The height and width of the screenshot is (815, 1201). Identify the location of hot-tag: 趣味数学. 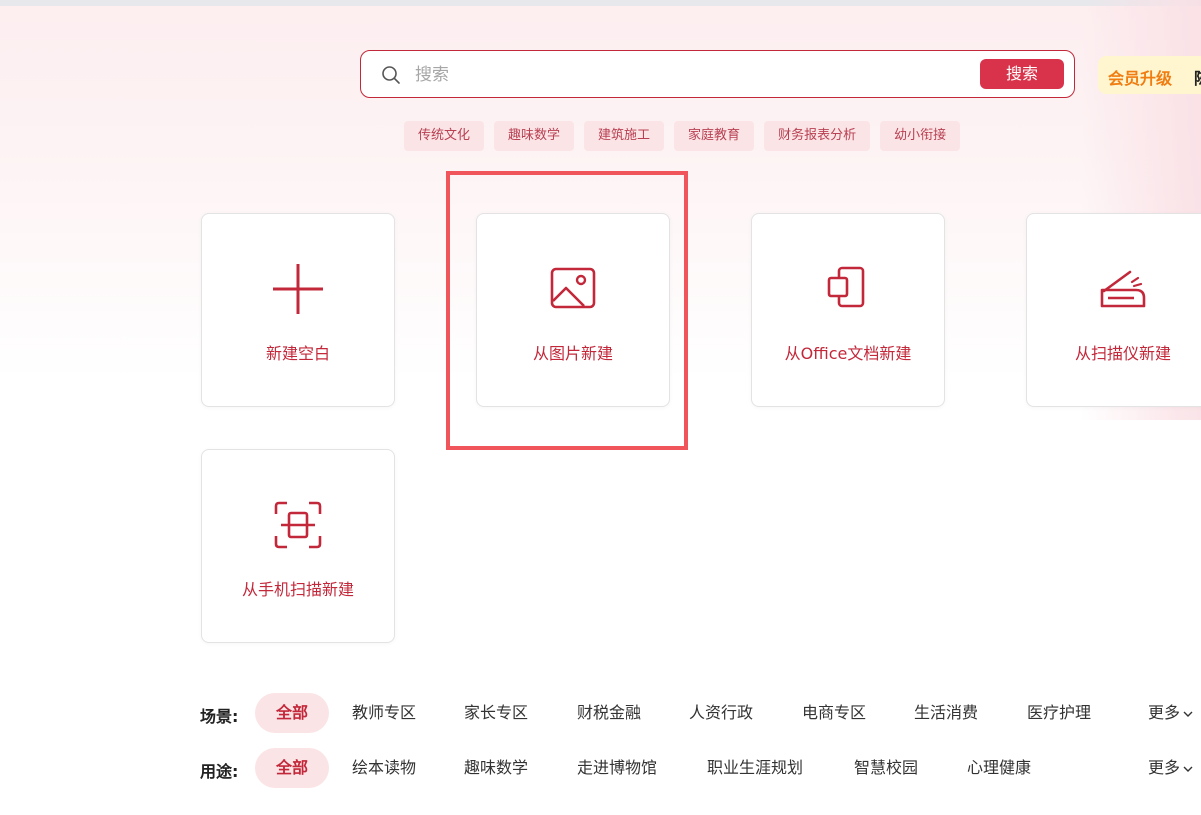
(534, 136).